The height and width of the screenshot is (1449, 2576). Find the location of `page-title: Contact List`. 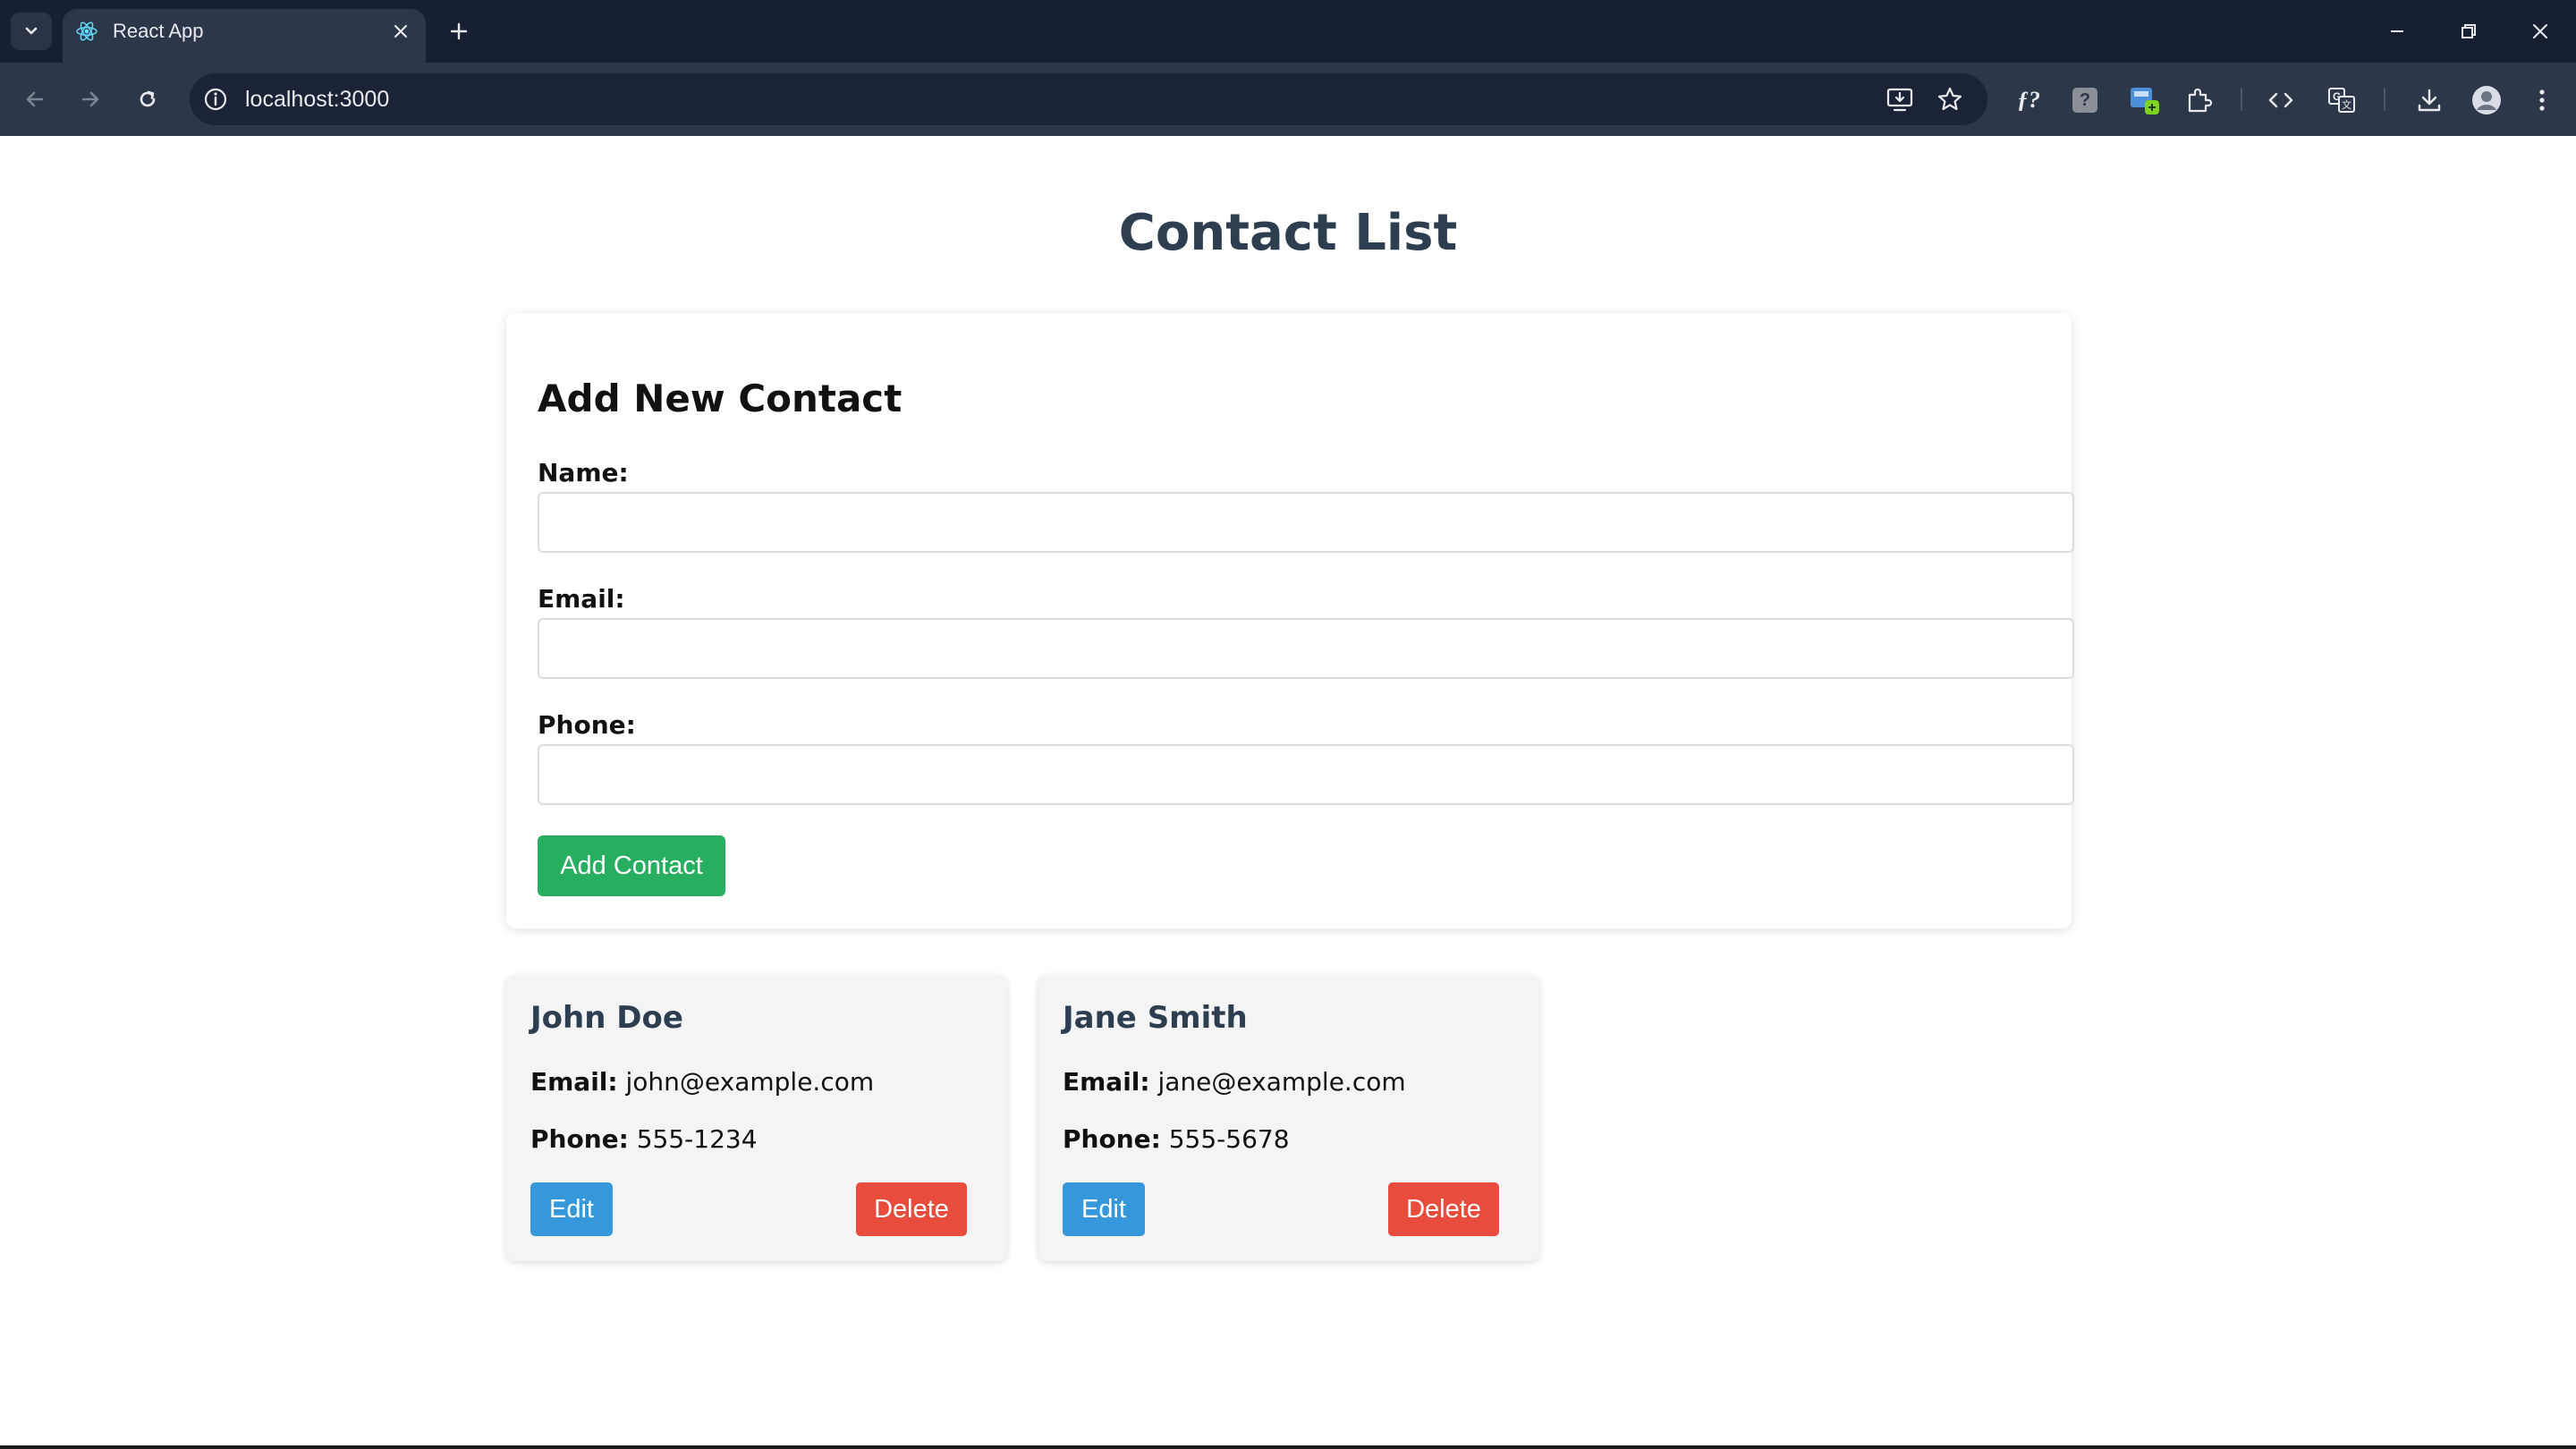

page-title: Contact List is located at coordinates (1288, 233).